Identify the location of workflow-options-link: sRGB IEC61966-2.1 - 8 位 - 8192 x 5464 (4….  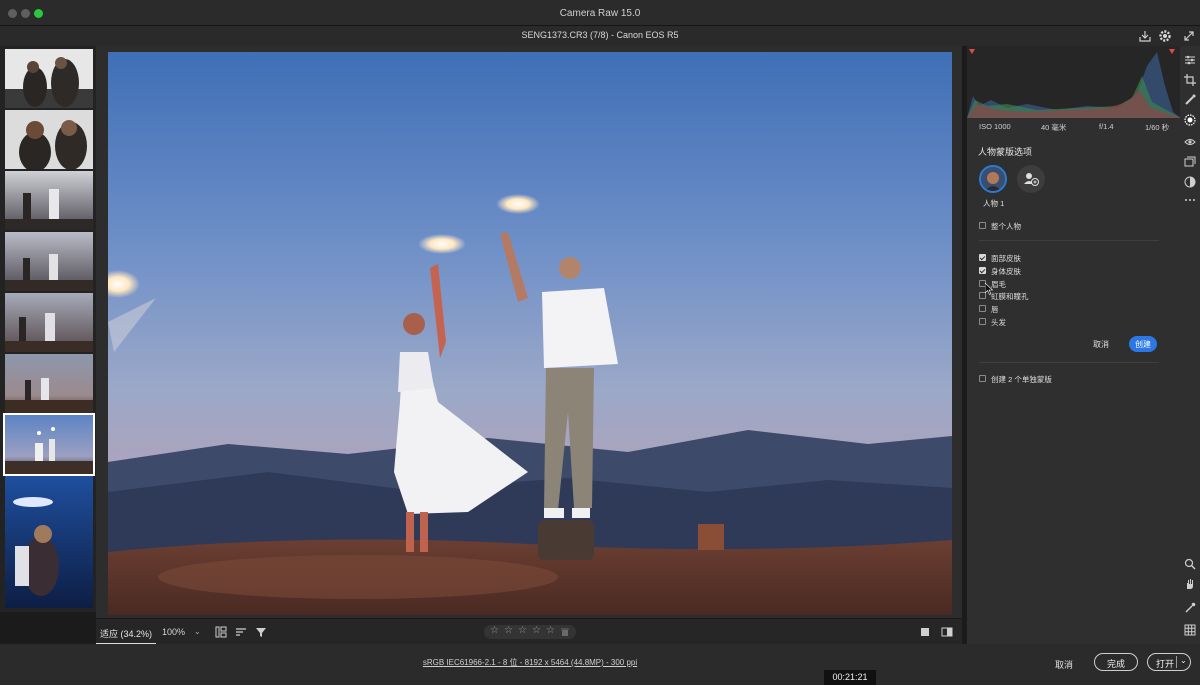
(530, 662).